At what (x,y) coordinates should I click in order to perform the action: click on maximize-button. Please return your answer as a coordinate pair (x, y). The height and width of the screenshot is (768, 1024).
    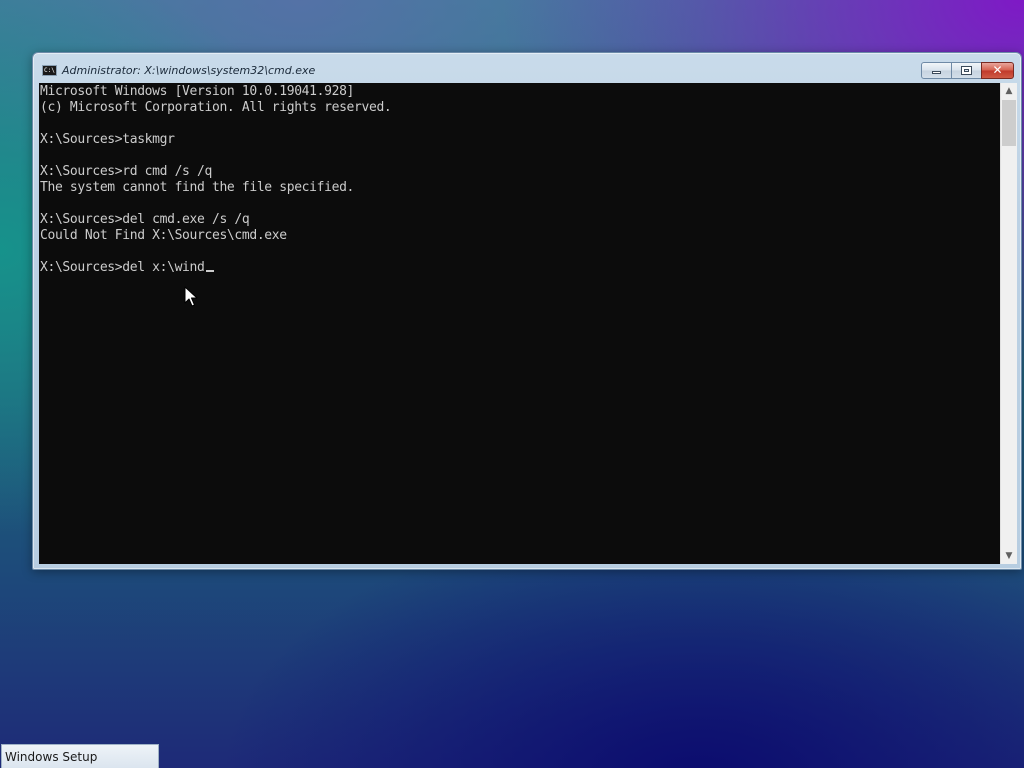
    Looking at the image, I should click on (966, 70).